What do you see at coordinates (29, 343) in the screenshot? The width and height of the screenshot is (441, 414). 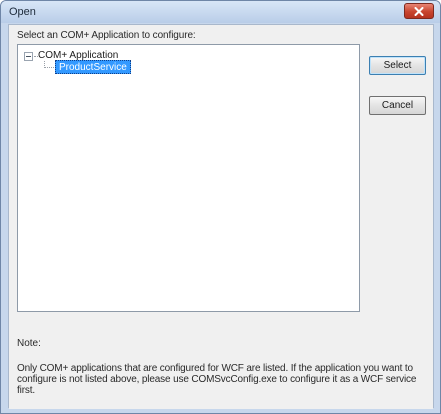 I see `note-label: Note:` at bounding box center [29, 343].